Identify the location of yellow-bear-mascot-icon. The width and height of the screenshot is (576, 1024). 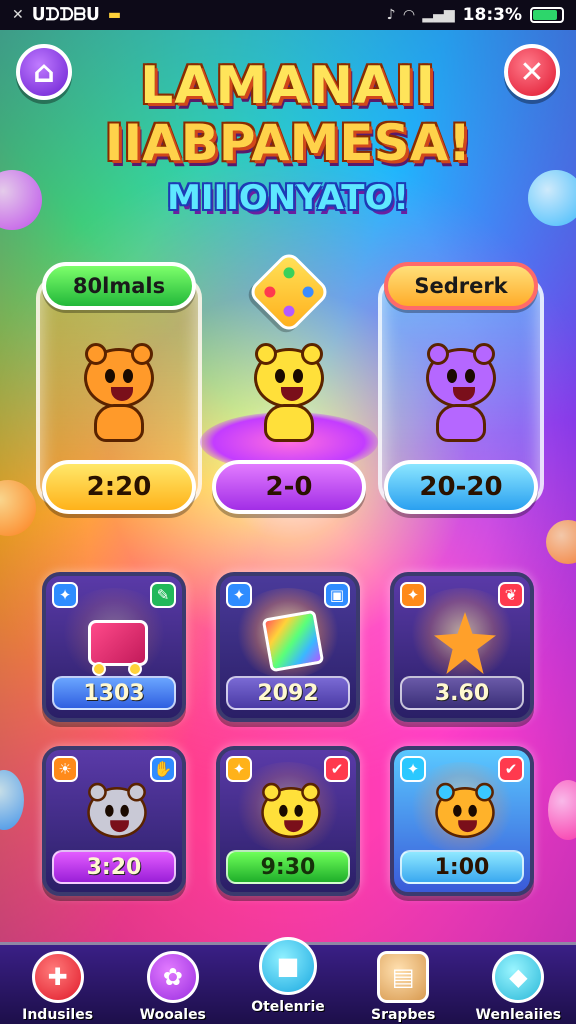
(289, 392).